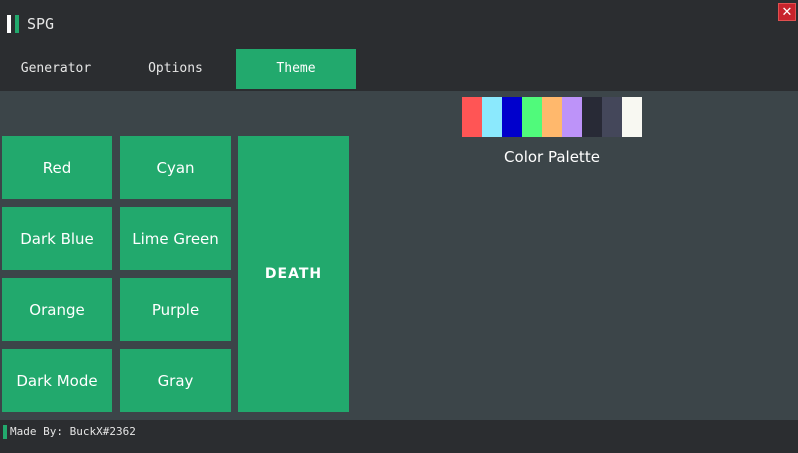 The height and width of the screenshot is (453, 798). What do you see at coordinates (5, 432) in the screenshot?
I see `footer-accent-icon` at bounding box center [5, 432].